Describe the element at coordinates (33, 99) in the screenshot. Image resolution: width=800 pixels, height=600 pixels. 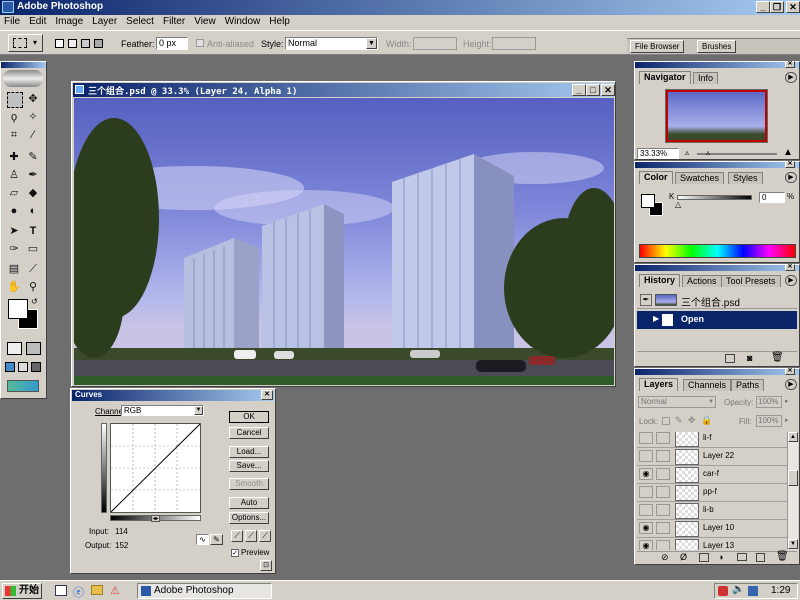
I see `move-tool-icon: ✥` at that location.